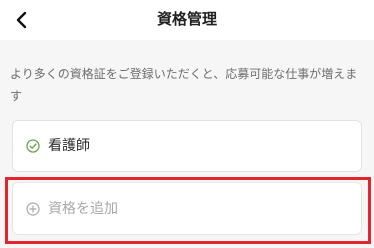 This screenshot has width=374, height=248. What do you see at coordinates (33, 208) in the screenshot?
I see `plus-circle-icon` at bounding box center [33, 208].